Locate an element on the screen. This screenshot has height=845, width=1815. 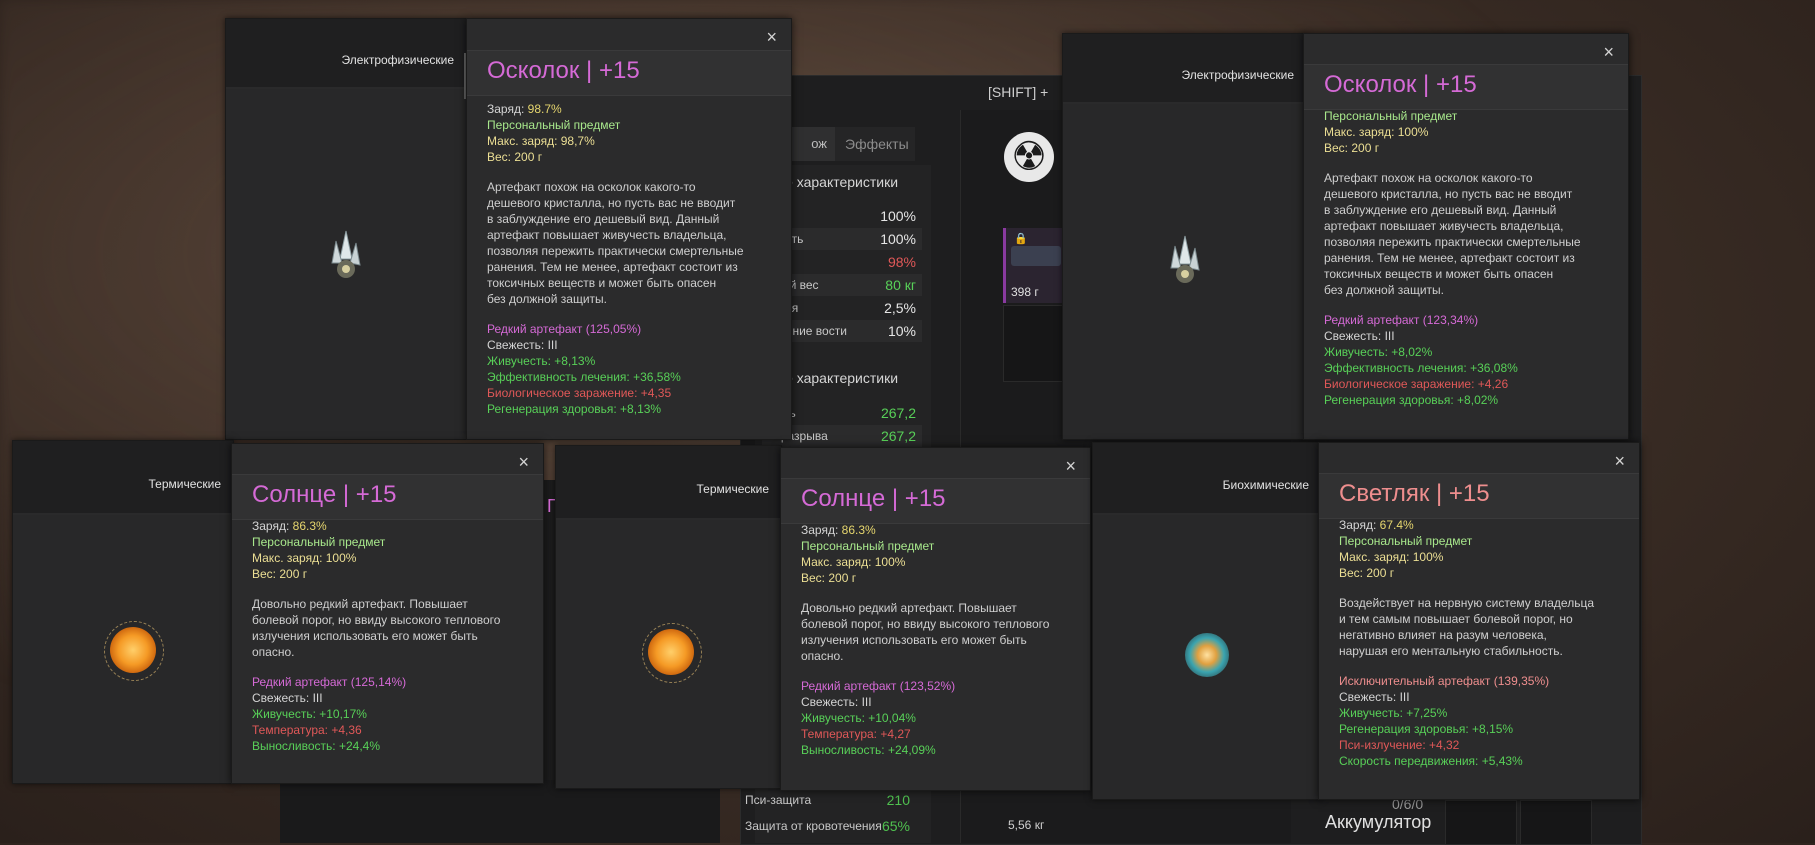
artifact-rarity: Редкий артефакт (123,52%) is located at coordinates (878, 686).